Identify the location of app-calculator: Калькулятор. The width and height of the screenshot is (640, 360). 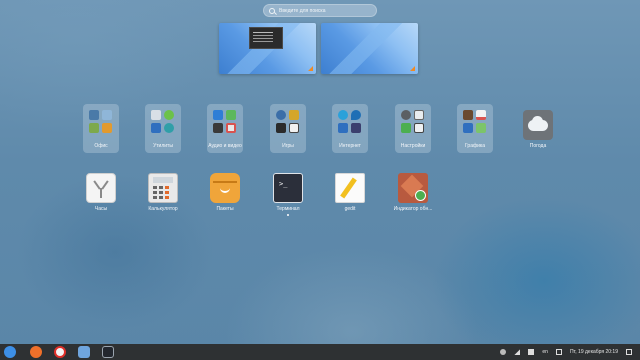
(163, 192).